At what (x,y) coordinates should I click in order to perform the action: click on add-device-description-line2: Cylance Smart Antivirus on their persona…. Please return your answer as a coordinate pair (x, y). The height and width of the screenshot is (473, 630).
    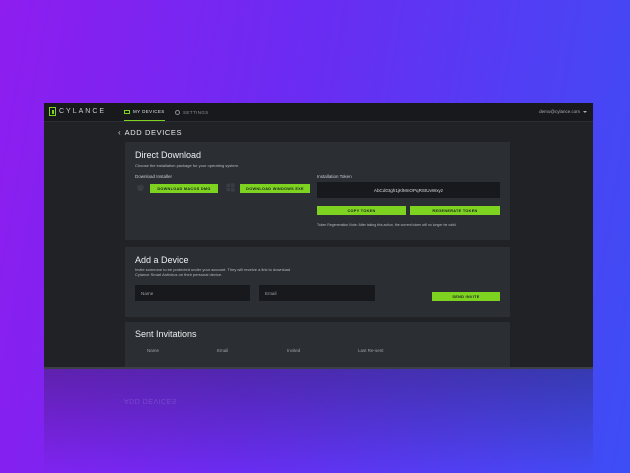
    Looking at the image, I should click on (179, 274).